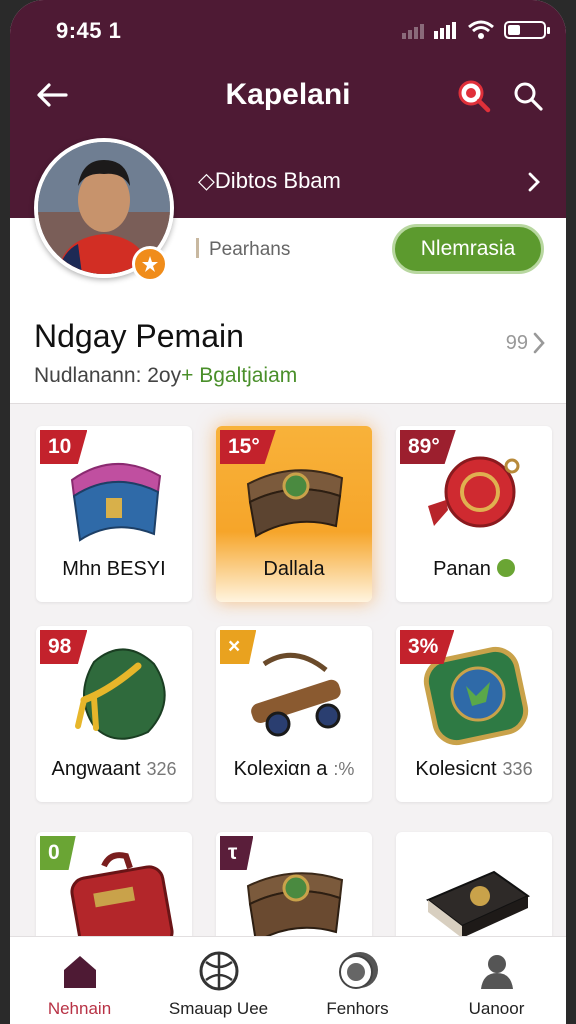  I want to click on search-button, so click(528, 96).